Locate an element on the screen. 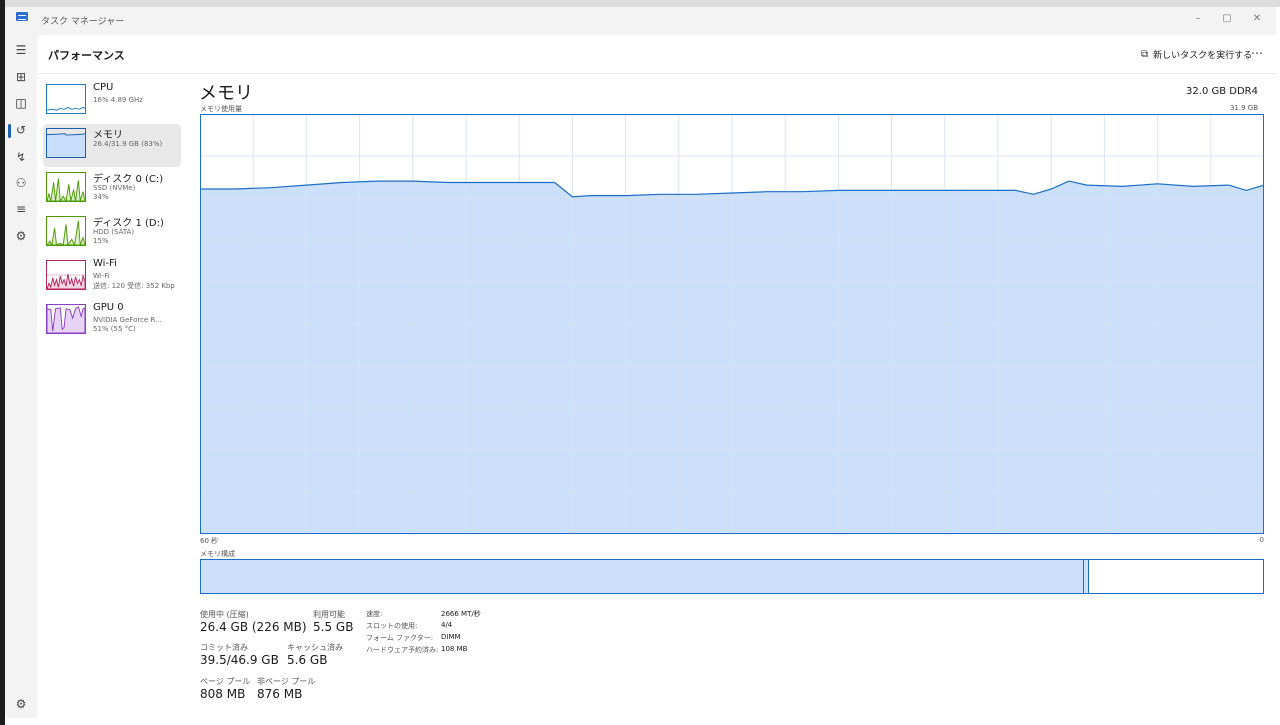 Image resolution: width=1280 pixels, height=725 pixels. memory-thumbnail-graph is located at coordinates (66, 143).